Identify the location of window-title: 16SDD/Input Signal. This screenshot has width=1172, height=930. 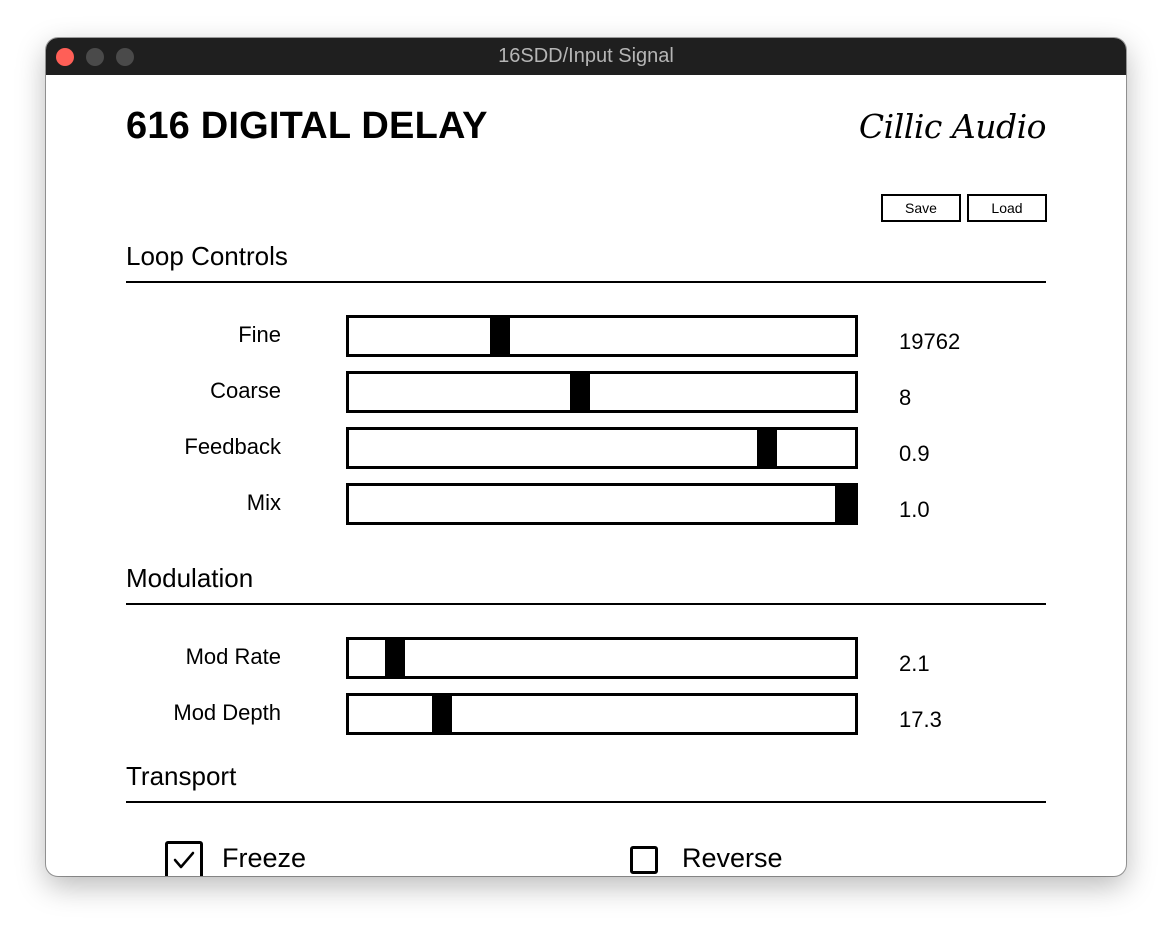
(586, 56).